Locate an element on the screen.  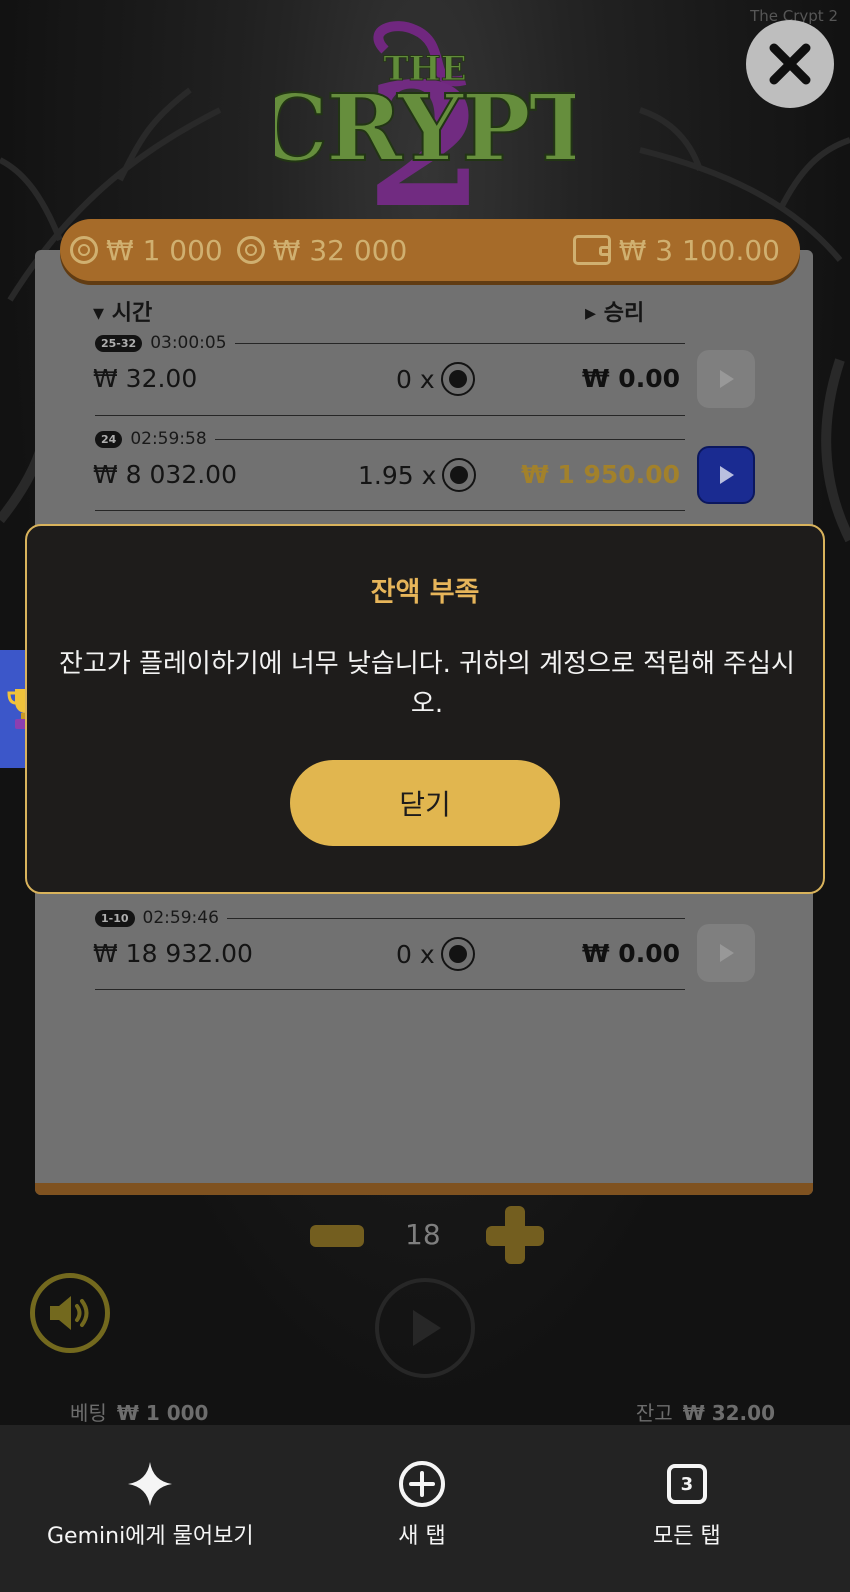
tab-count-icon: 3 is located at coordinates (686, 1484).